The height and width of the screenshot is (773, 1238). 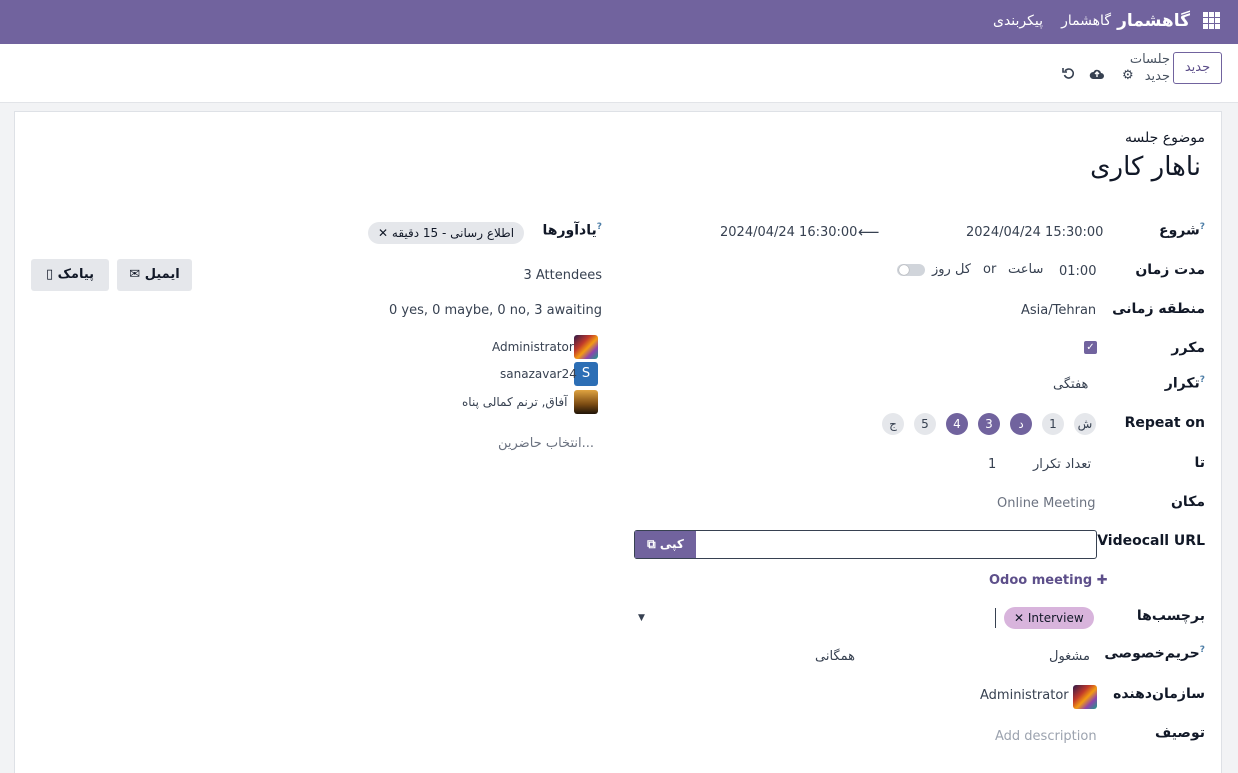 I want to click on breadcrumb-current: جدید, so click(x=1157, y=76).